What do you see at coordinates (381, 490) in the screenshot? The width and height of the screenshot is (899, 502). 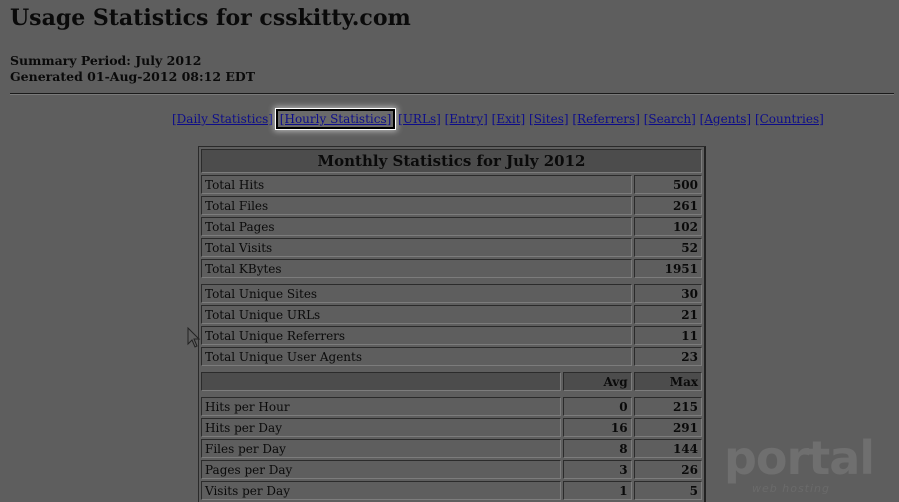 I see `row-label: Visits per Day` at bounding box center [381, 490].